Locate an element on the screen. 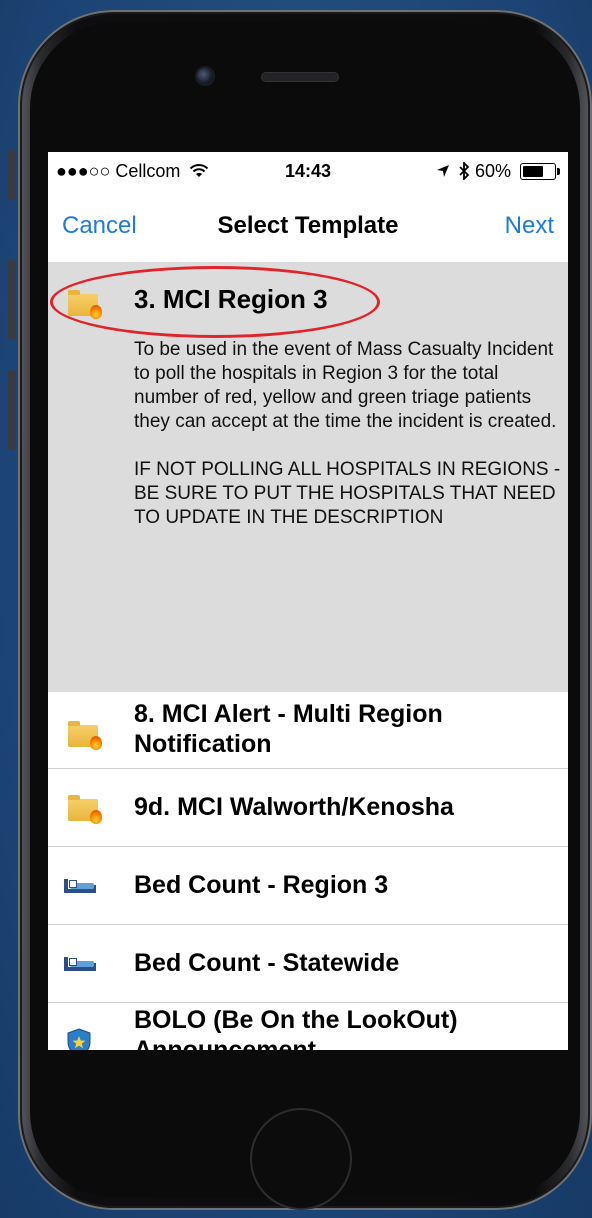  list-item-label: BOLO (Be On the LookOut) Announcement is located at coordinates (296, 1028).